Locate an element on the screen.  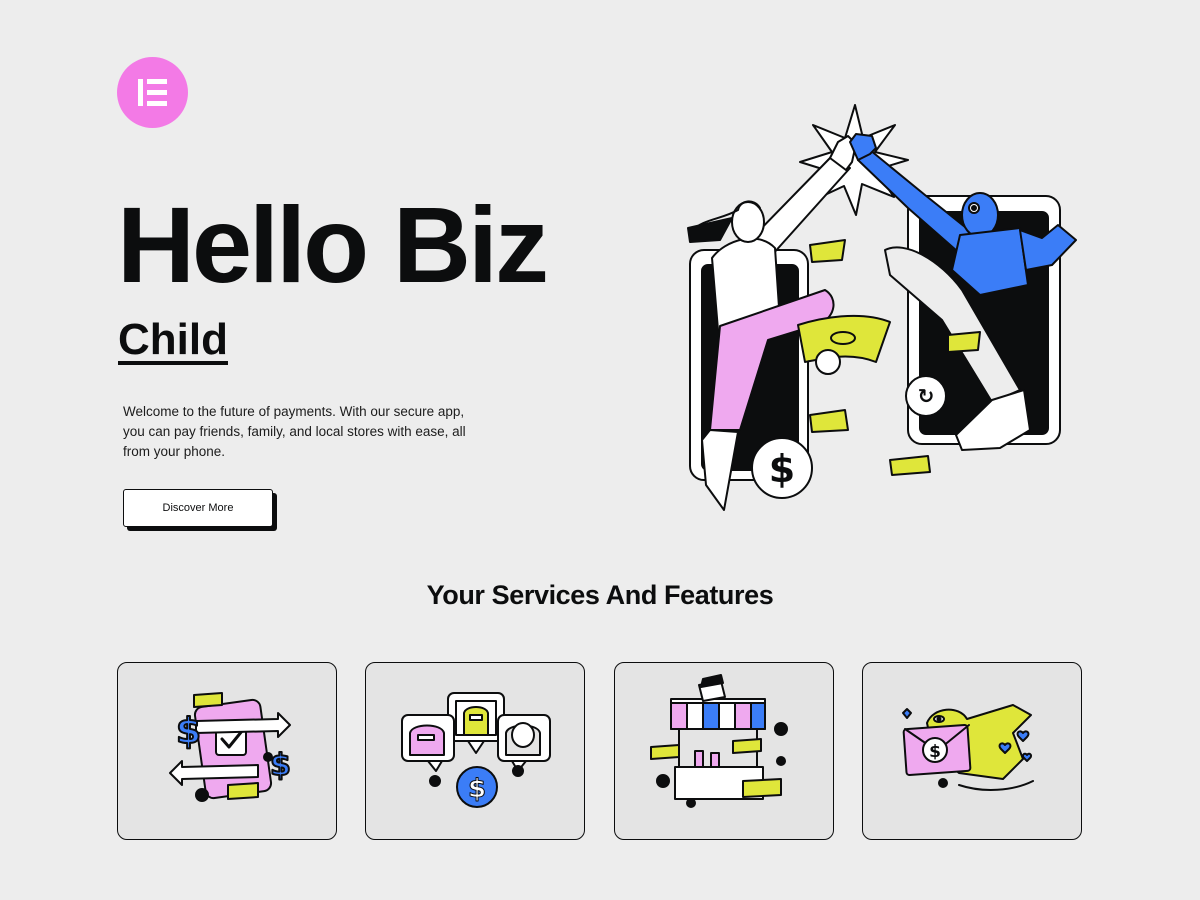
service-card-2: $ is located at coordinates (475, 751).